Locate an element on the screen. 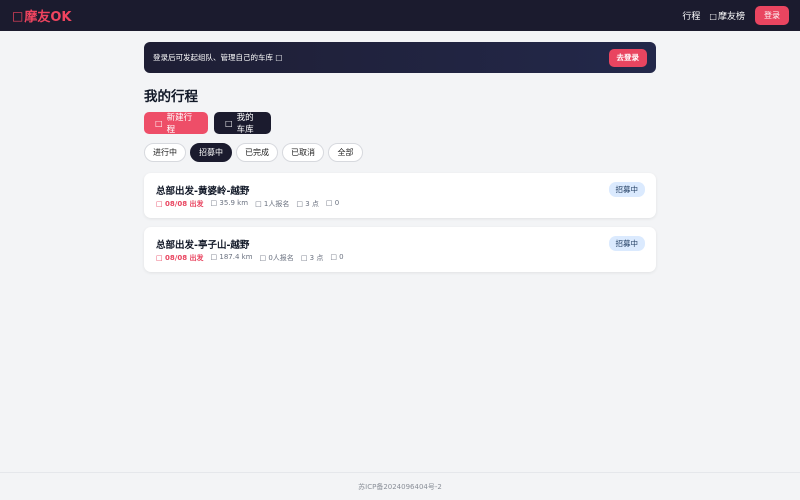 Image resolution: width=800 pixels, height=500 pixels. trip-signups: □ 1人报名 is located at coordinates (272, 204).